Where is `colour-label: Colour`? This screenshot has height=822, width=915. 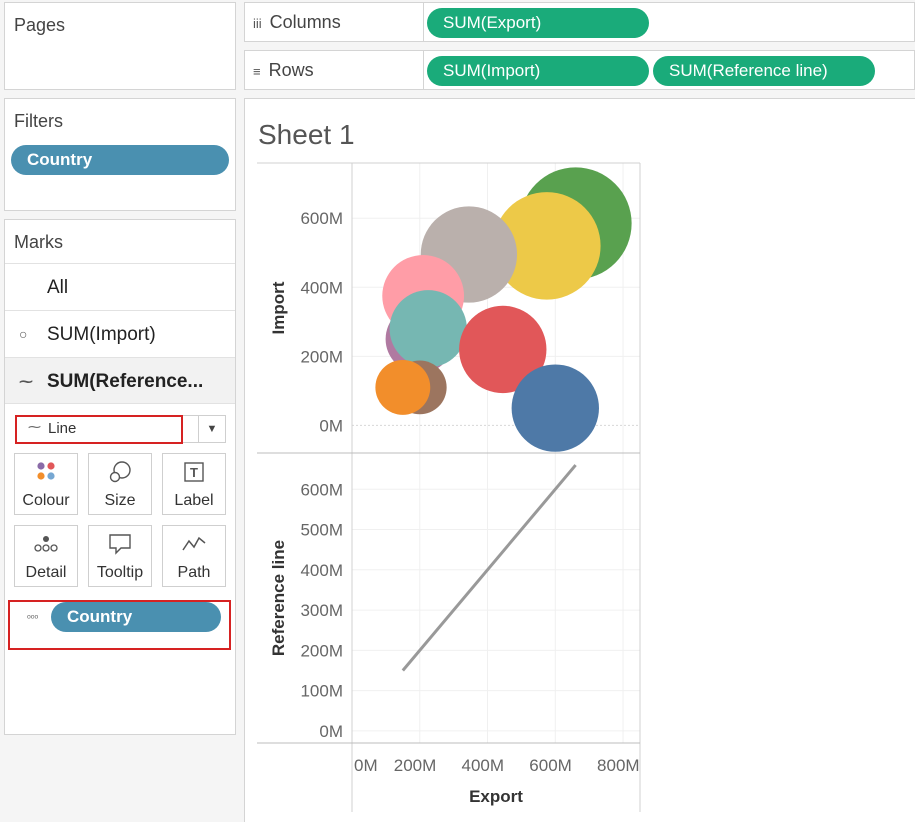 colour-label: Colour is located at coordinates (46, 500).